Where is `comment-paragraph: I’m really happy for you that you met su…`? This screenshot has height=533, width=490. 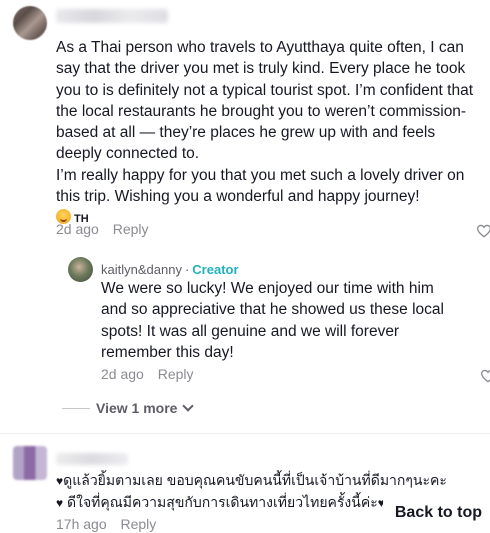
comment-paragraph: I’m really happy for you that you met su… is located at coordinates (260, 186).